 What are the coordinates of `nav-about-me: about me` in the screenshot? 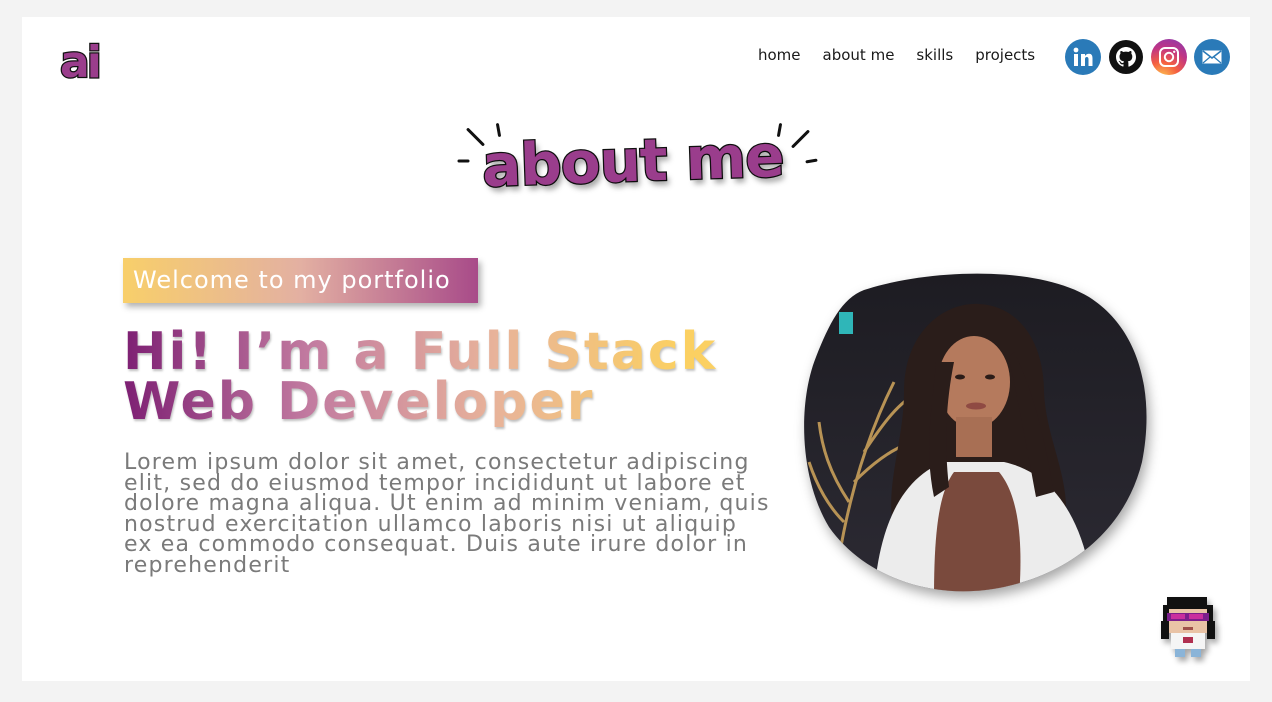 It's located at (859, 55).